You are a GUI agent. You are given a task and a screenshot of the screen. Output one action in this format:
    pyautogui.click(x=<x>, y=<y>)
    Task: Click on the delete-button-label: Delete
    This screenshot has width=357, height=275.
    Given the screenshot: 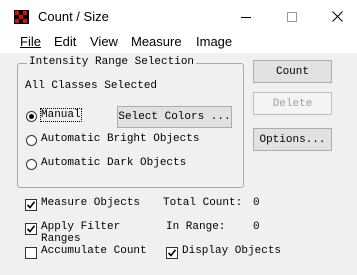 What is the action you would take?
    pyautogui.click(x=292, y=103)
    